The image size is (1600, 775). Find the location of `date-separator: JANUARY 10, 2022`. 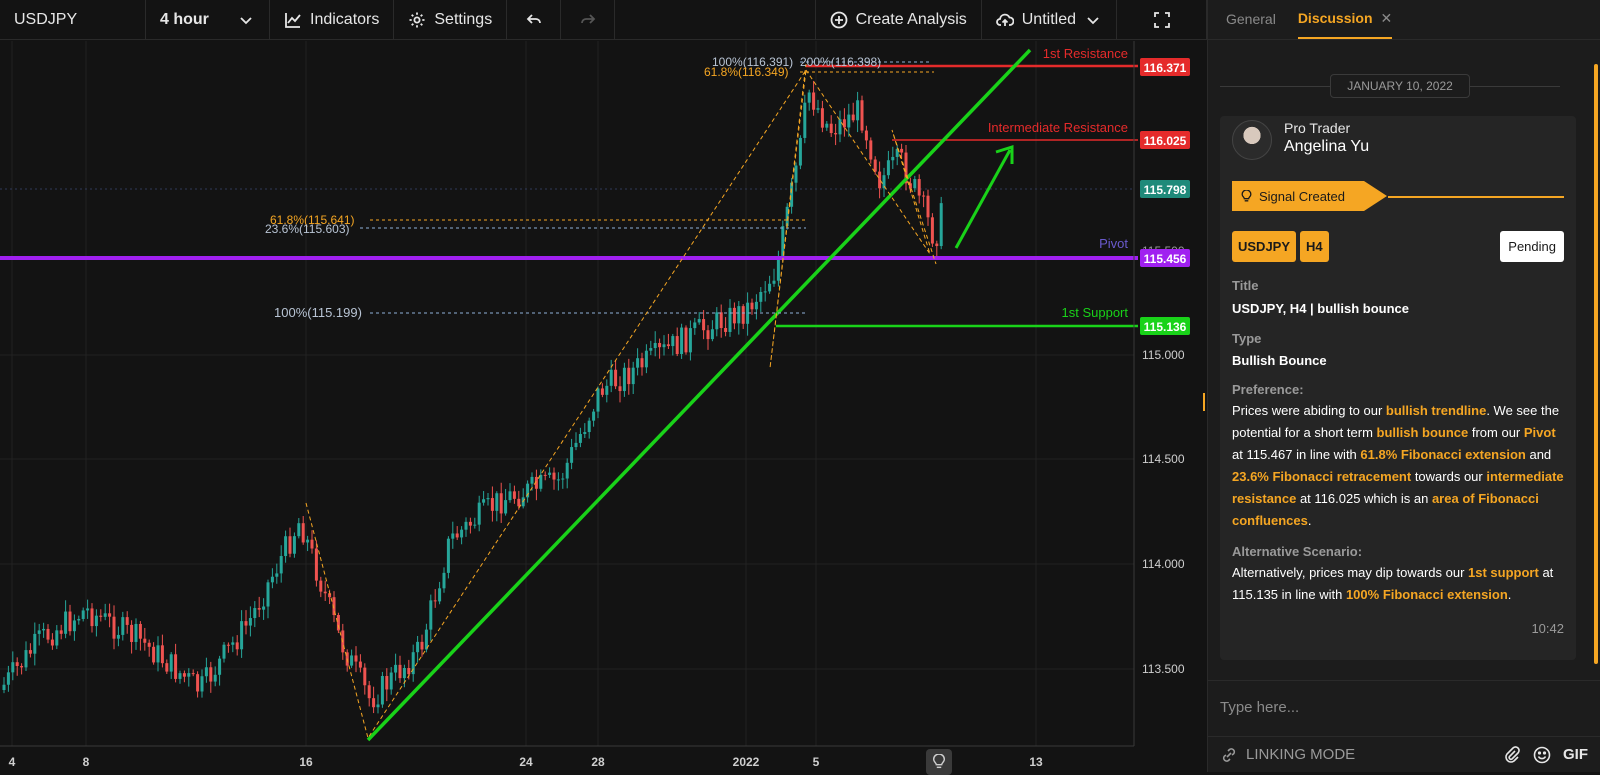

date-separator: JANUARY 10, 2022 is located at coordinates (1390, 86).